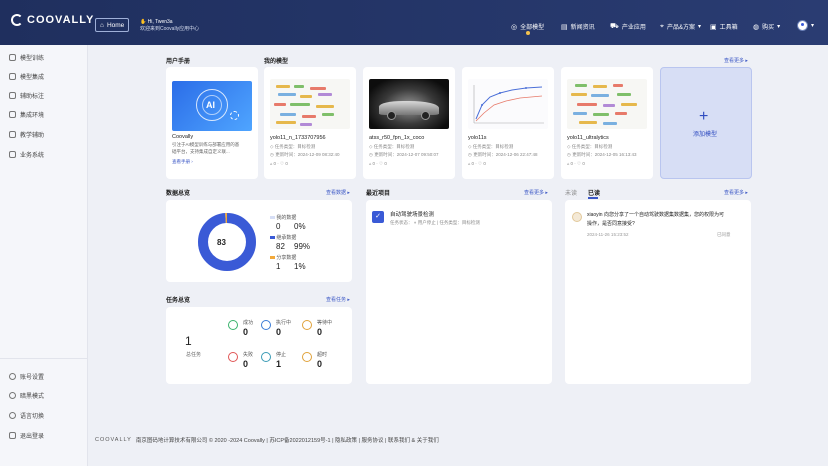 The height and width of the screenshot is (466, 828). Describe the element at coordinates (802, 25) in the screenshot. I see `avatar` at that location.